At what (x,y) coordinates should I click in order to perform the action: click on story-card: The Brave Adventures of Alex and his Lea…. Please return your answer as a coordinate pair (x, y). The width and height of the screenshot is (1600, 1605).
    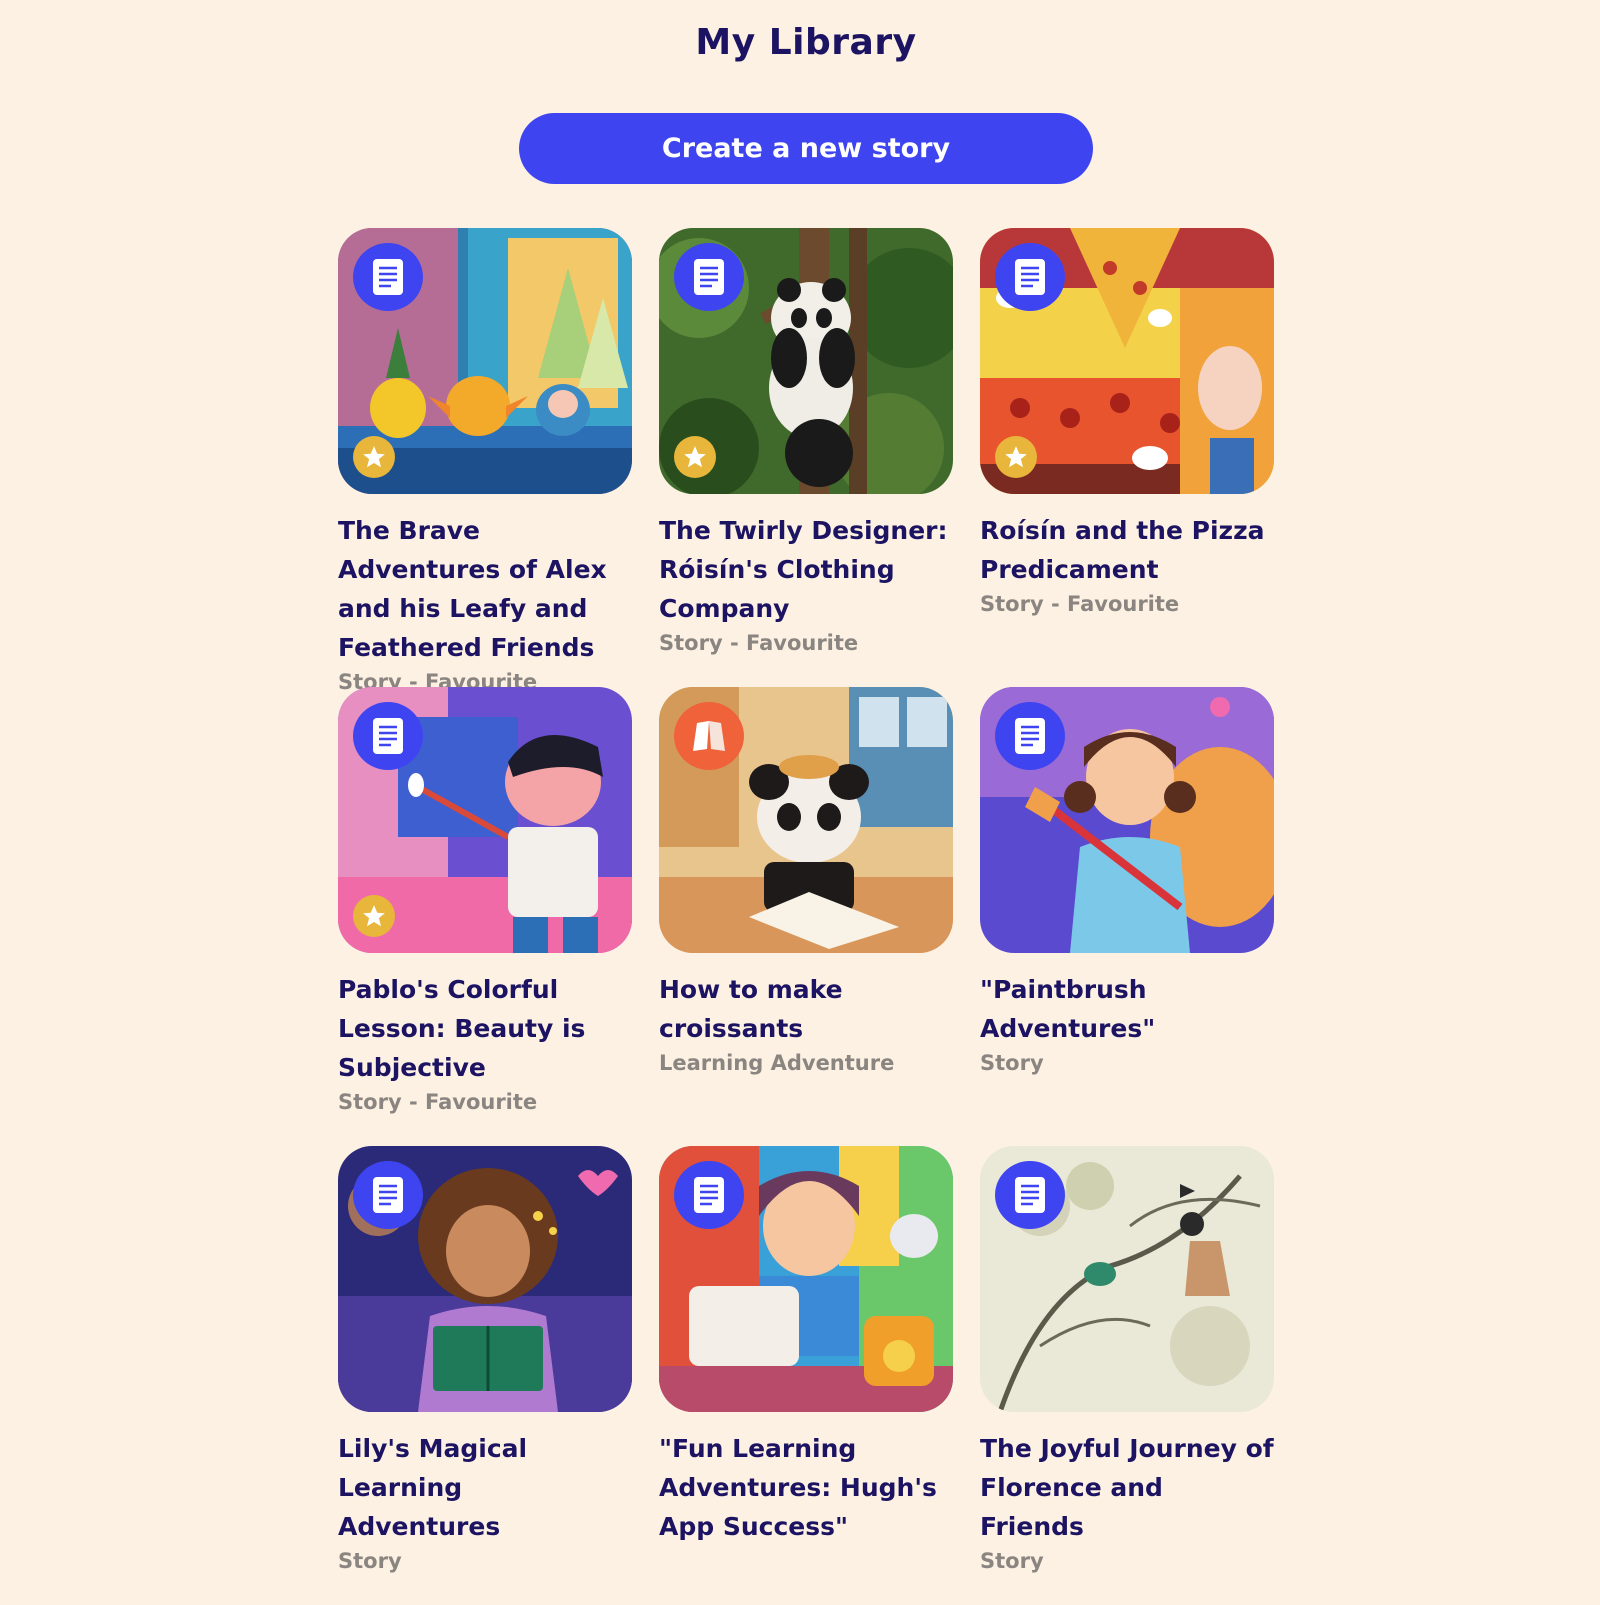
    Looking at the image, I should click on (485, 461).